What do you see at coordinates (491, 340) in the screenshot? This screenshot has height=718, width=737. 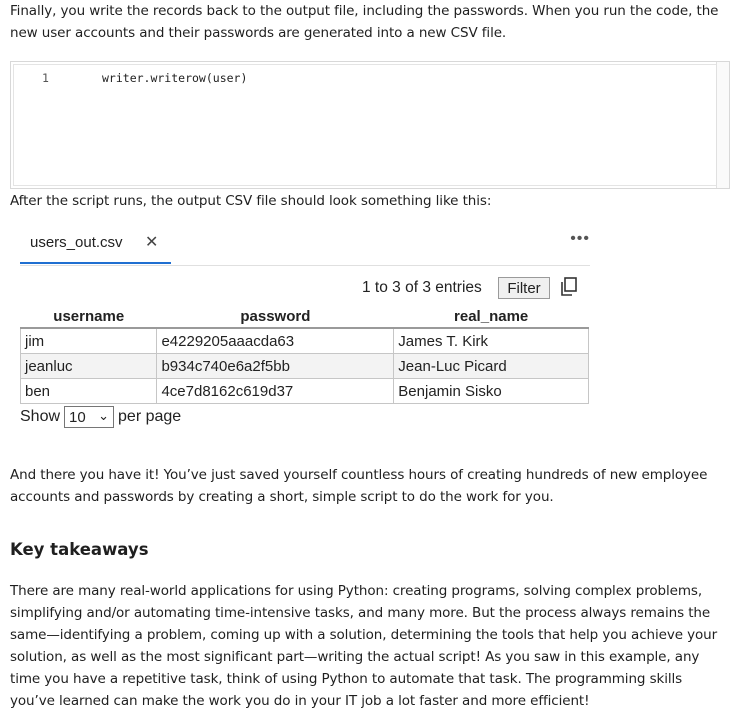 I see `cell-real-name: James T. Kirk` at bounding box center [491, 340].